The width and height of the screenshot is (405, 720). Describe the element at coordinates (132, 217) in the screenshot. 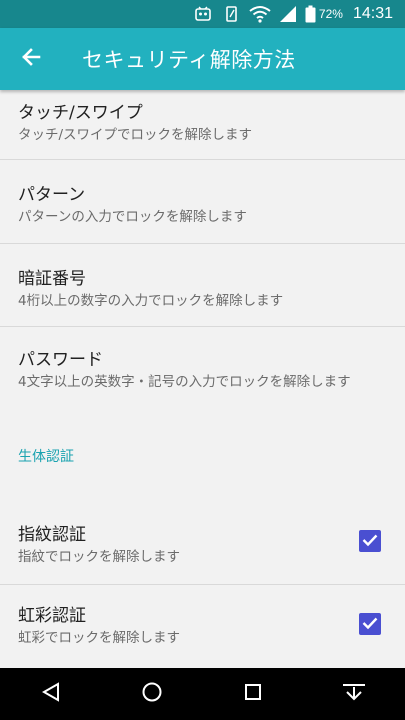

I see `item-subtitle: パターンの入力でロックを解除します` at that location.